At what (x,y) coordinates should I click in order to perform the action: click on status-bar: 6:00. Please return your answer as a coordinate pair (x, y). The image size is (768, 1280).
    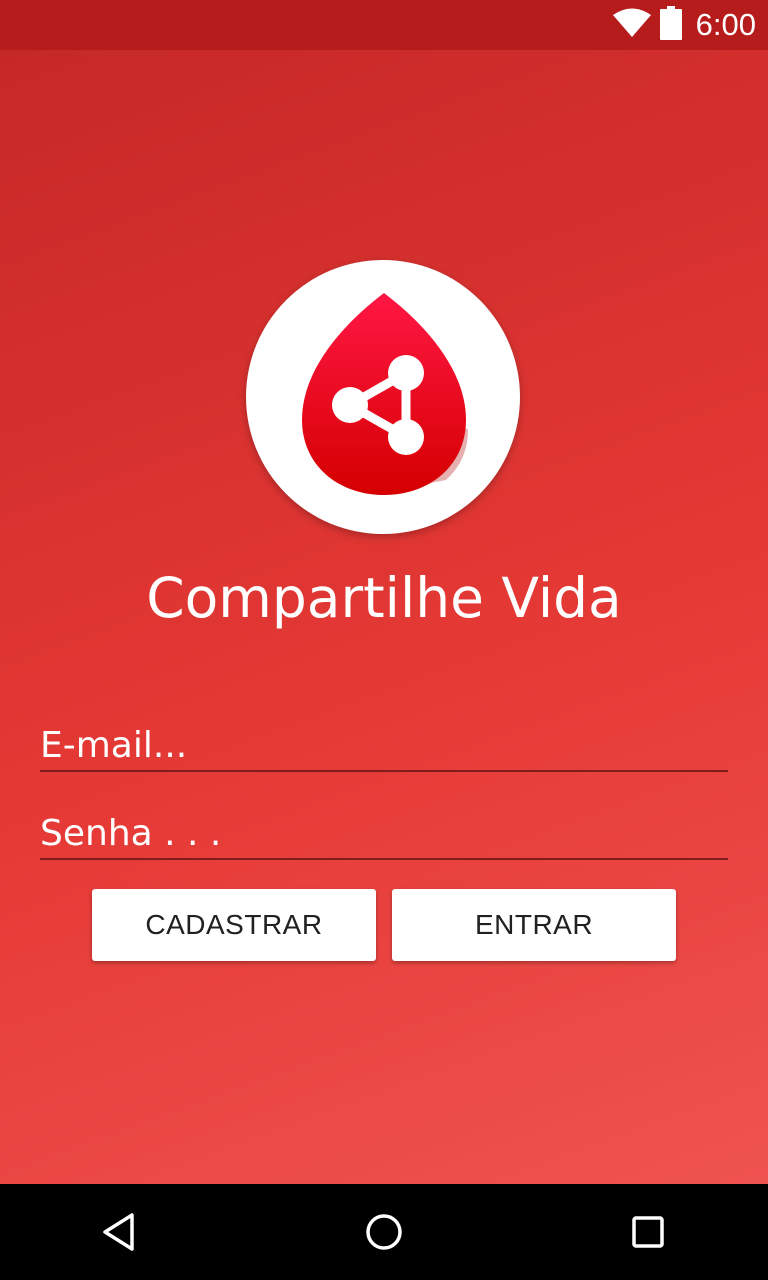
    Looking at the image, I should click on (384, 25).